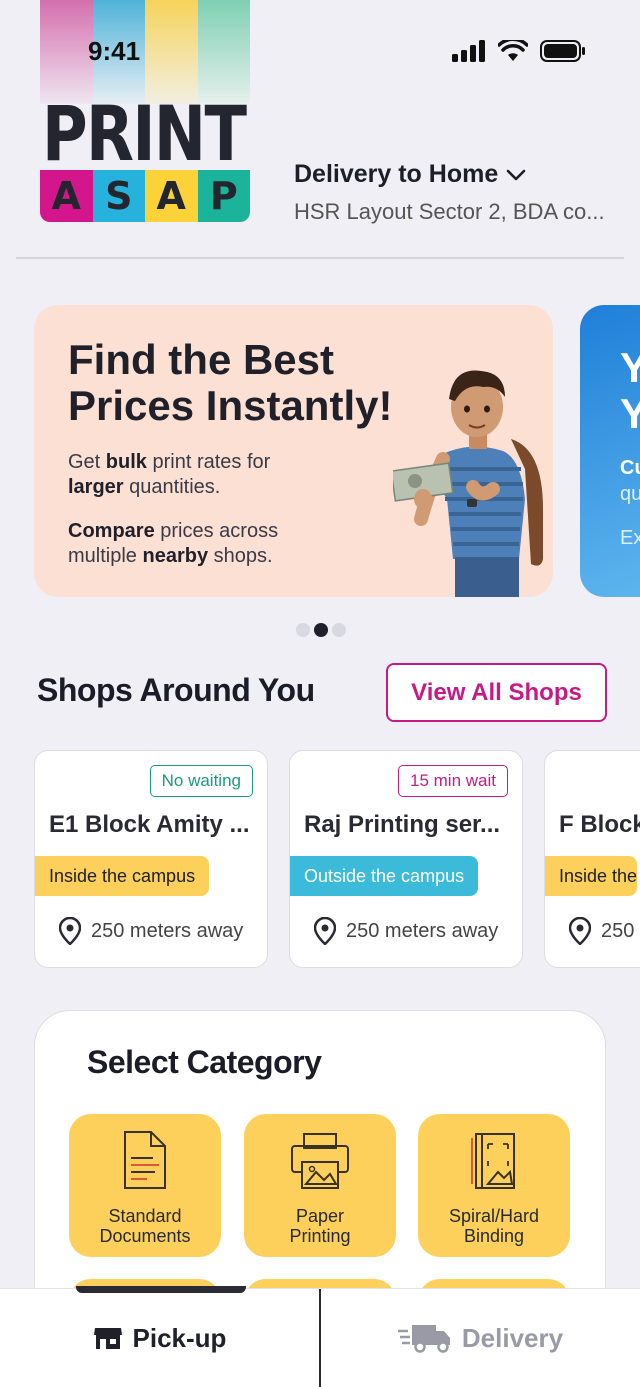 This screenshot has height=1387, width=640. Describe the element at coordinates (107, 1338) in the screenshot. I see `store-icon` at that location.